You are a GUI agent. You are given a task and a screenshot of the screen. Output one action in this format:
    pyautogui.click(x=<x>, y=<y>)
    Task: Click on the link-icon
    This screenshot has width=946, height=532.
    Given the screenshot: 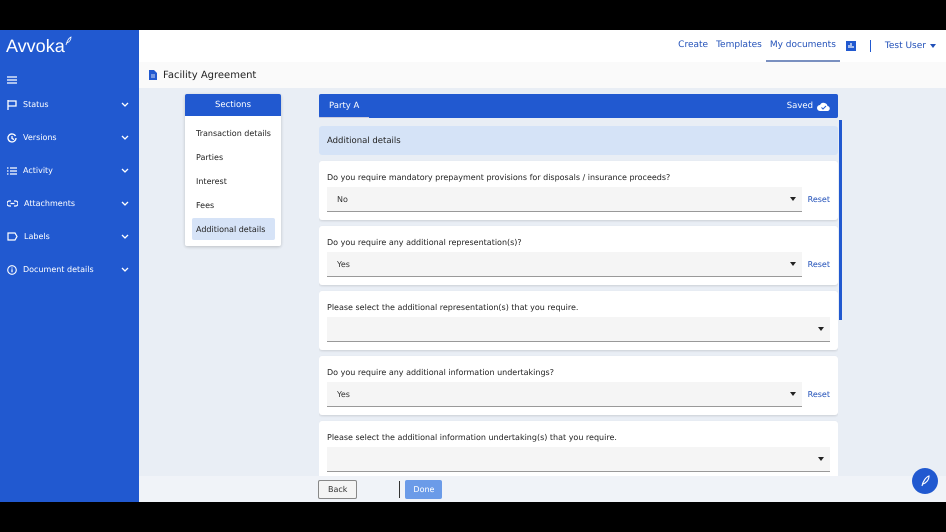 What is the action you would take?
    pyautogui.click(x=12, y=203)
    